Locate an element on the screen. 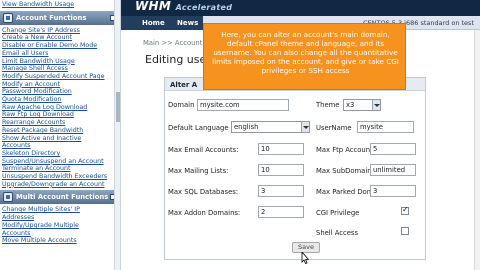  panel-title: Alter A is located at coordinates (184, 85).